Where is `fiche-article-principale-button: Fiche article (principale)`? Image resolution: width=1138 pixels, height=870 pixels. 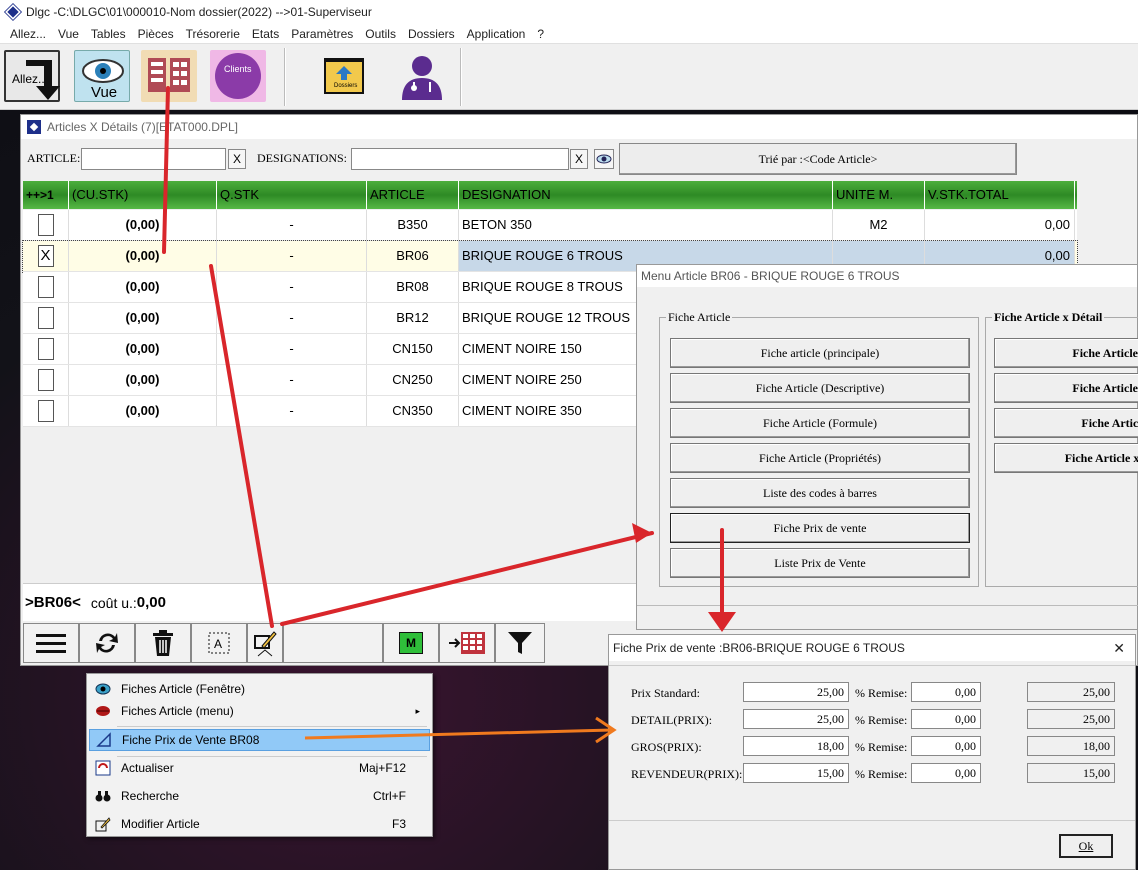
fiche-article-principale-button: Fiche article (principale) is located at coordinates (820, 353).